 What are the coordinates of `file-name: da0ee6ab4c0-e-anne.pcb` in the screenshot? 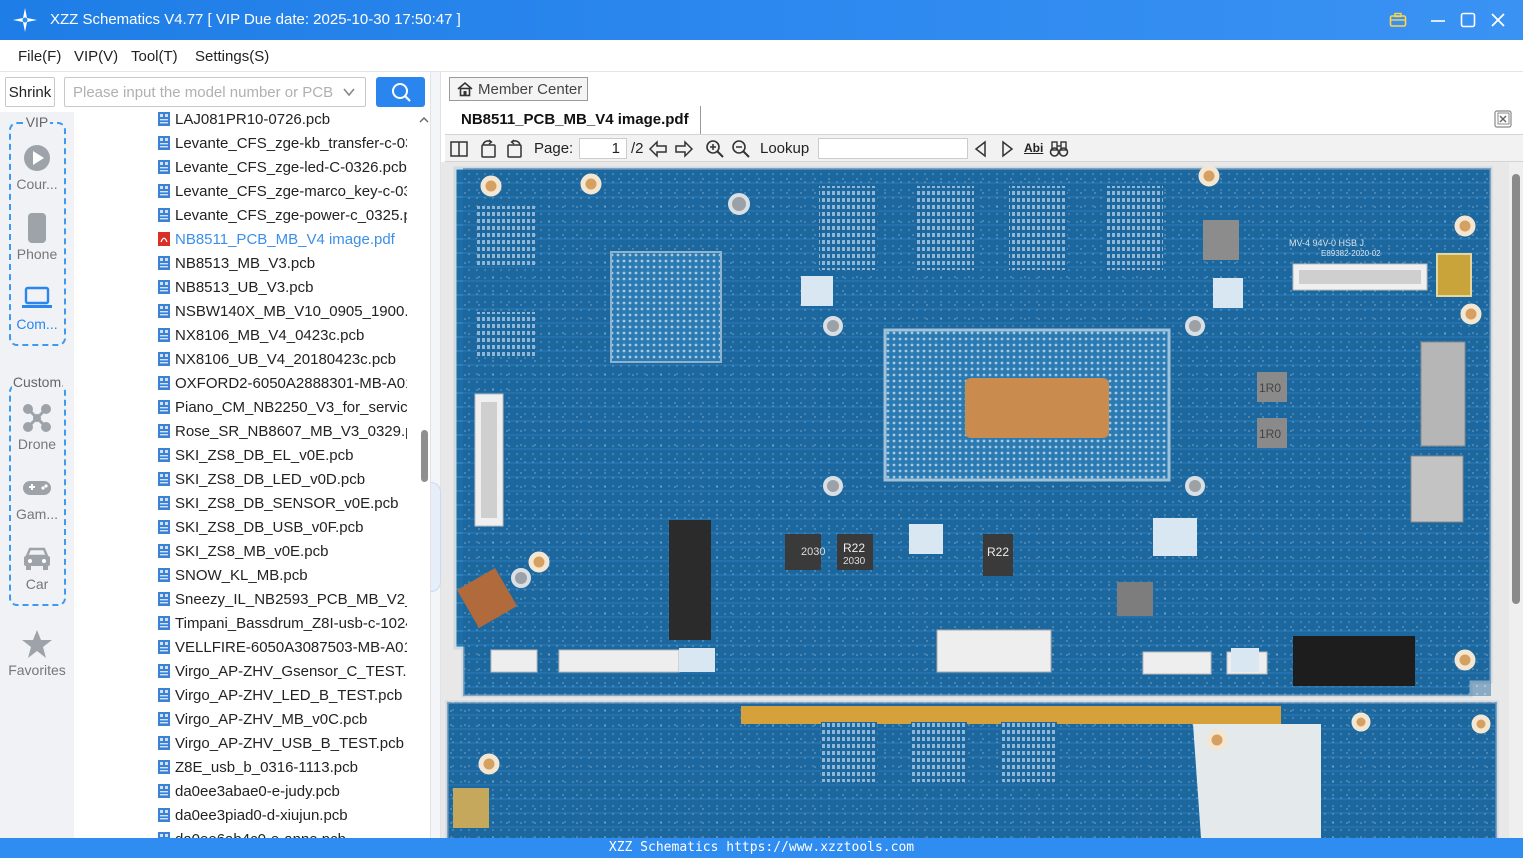 It's located at (260, 835).